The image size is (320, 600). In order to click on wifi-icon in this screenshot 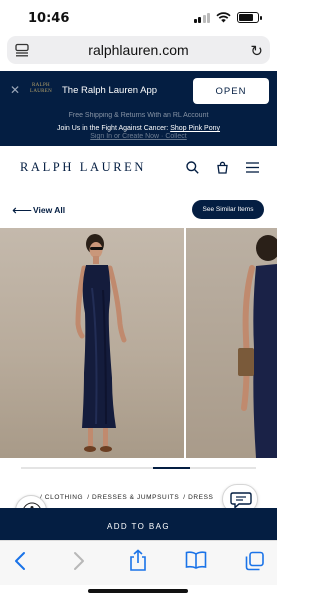, I will do `click(223, 17)`.